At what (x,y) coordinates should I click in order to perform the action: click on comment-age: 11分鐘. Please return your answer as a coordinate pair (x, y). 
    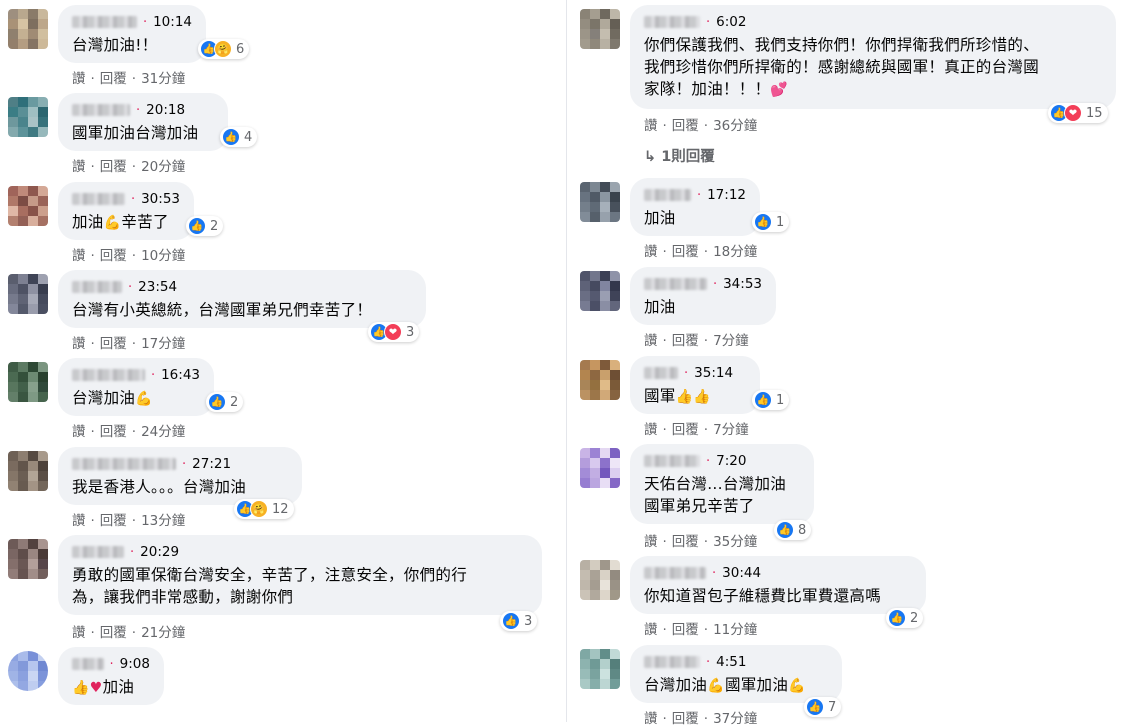
    Looking at the image, I should click on (735, 630).